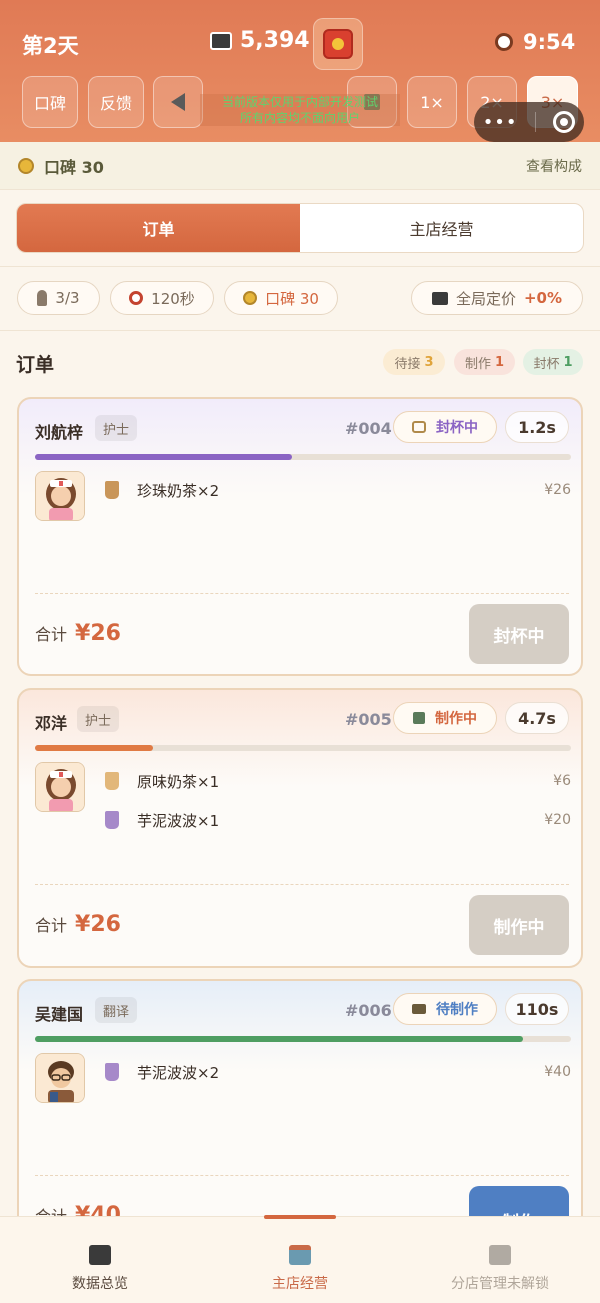  I want to click on item-price: ¥40, so click(557, 1072).